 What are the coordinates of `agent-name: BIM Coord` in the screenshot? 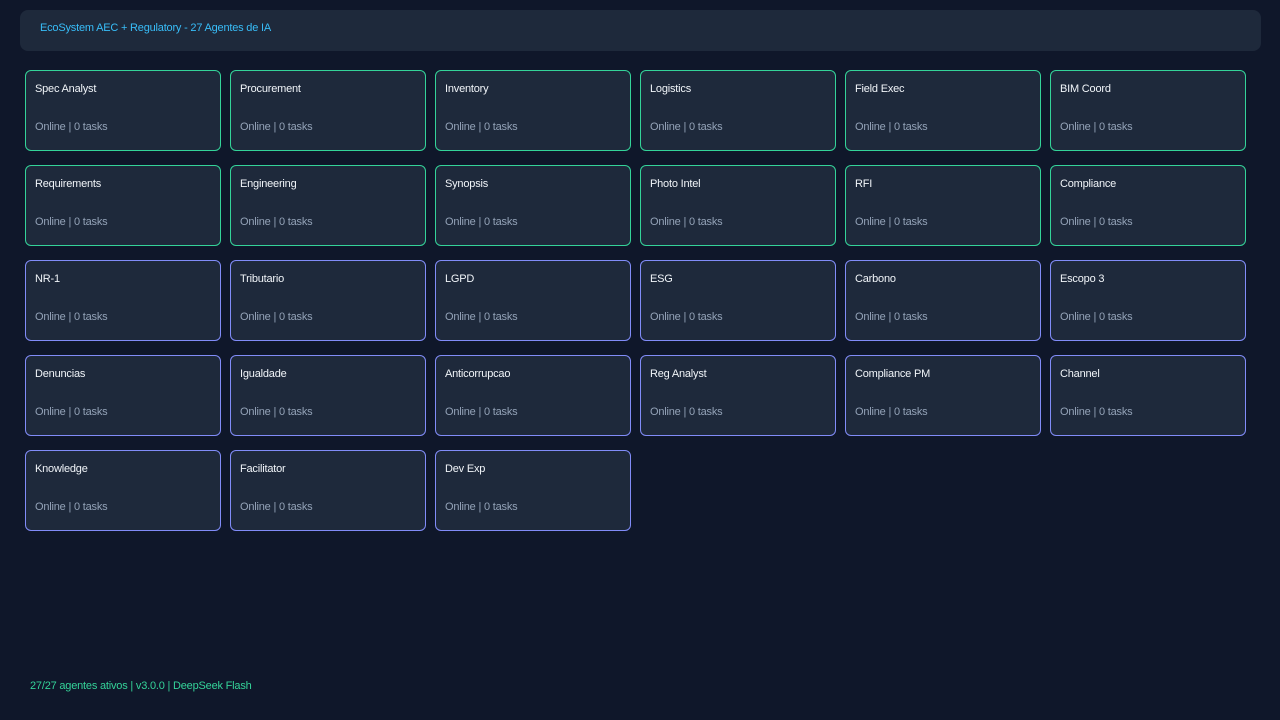 It's located at (1085, 89).